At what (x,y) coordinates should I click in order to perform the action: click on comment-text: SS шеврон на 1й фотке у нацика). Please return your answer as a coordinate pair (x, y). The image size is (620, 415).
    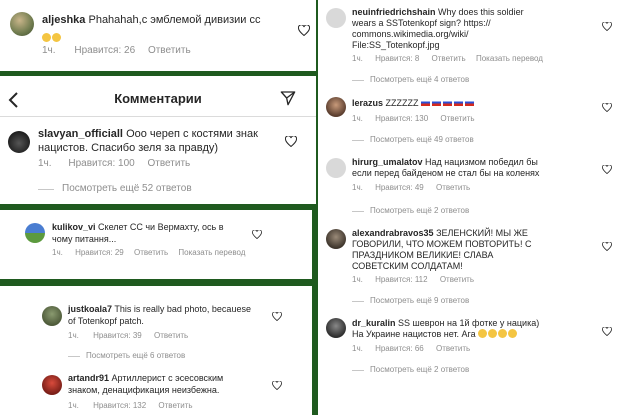
    Looking at the image, I should click on (469, 323).